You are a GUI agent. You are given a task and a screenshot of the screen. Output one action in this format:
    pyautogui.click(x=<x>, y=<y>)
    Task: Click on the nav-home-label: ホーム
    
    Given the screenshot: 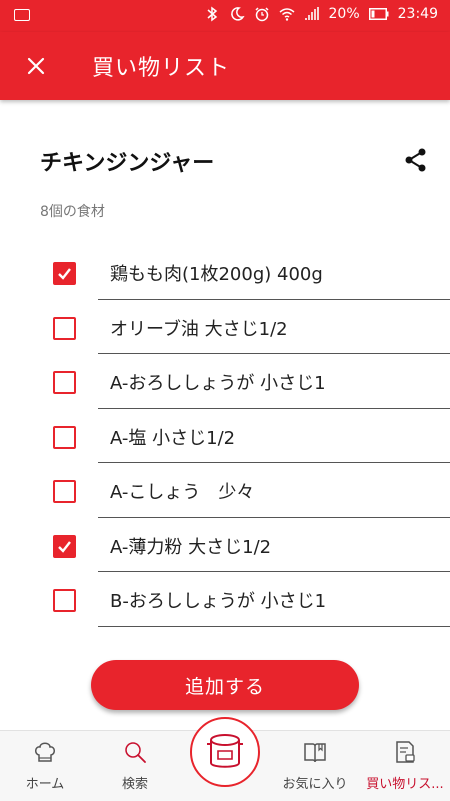 What is the action you would take?
    pyautogui.click(x=45, y=784)
    